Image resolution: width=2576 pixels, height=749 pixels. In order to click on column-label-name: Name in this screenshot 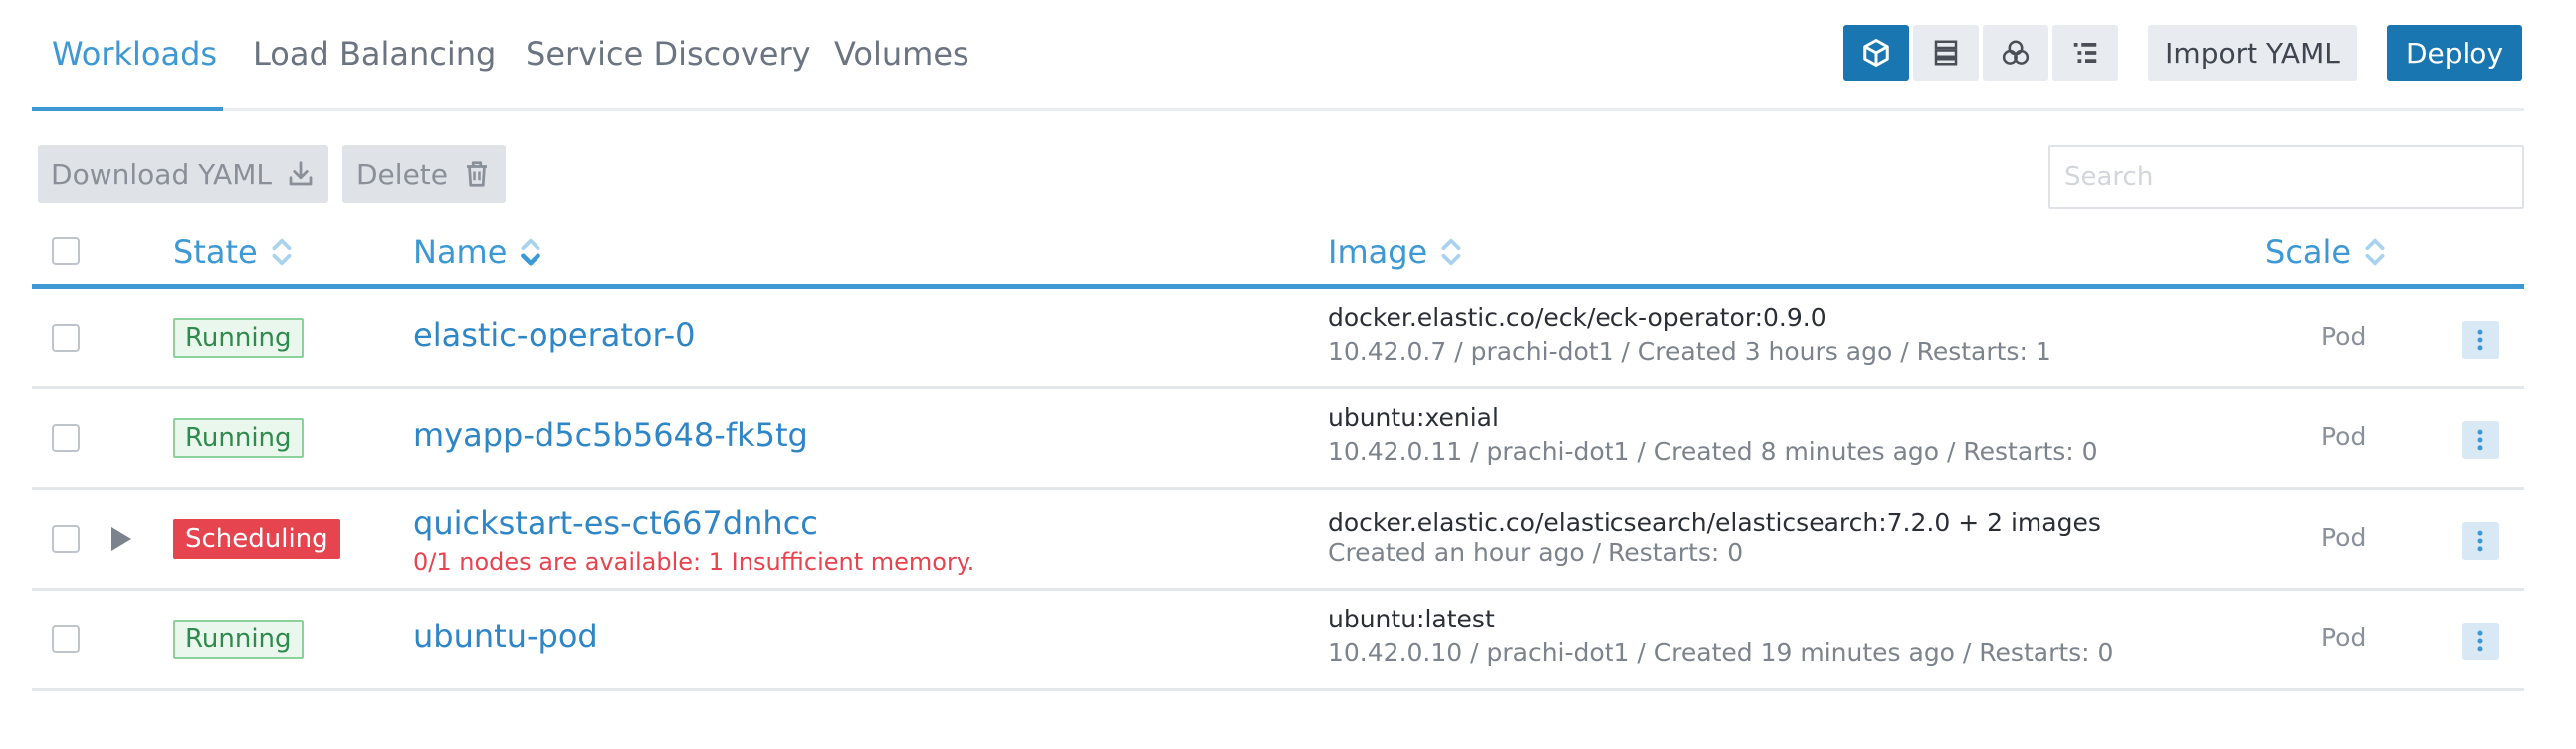, I will do `click(460, 252)`.